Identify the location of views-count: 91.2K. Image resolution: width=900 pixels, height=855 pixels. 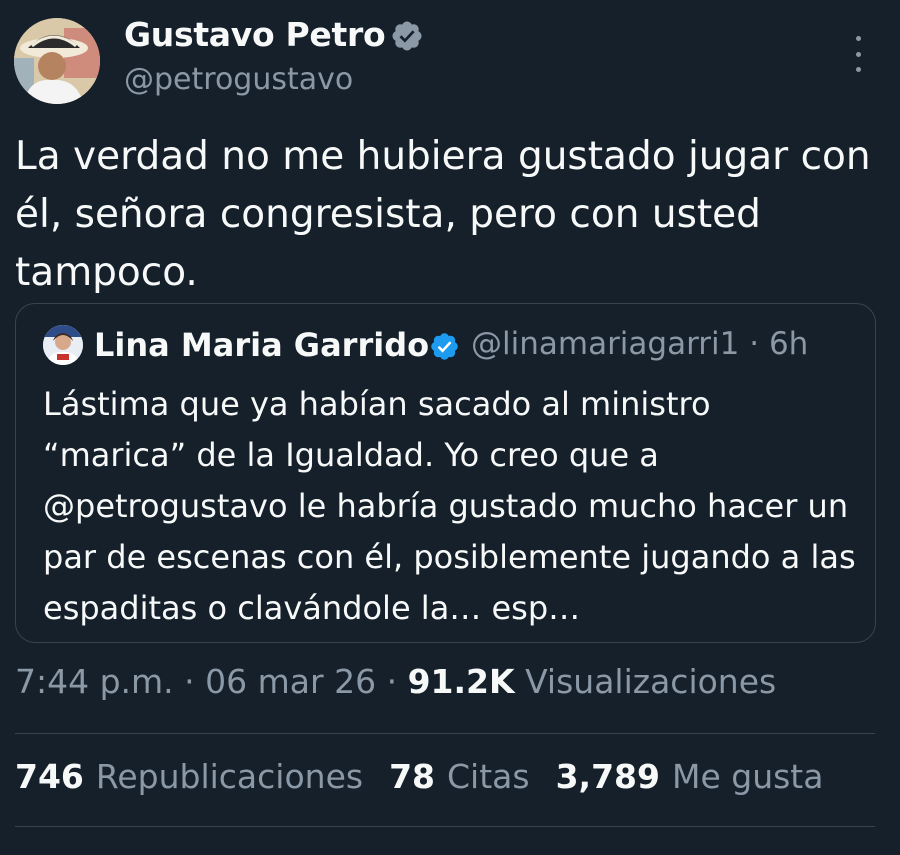
(461, 681).